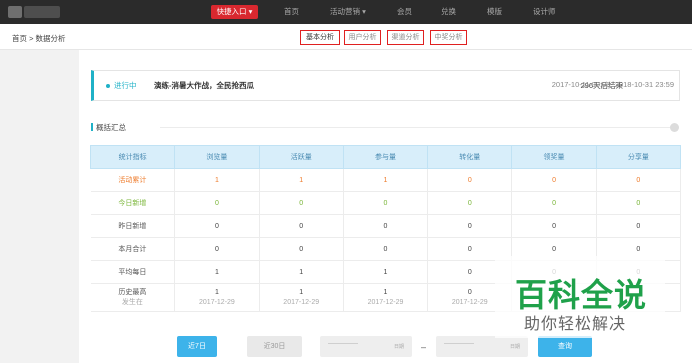  I want to click on date-range-text: 2017-10-11 00:00~2018-10-31 23:59, so click(612, 84).